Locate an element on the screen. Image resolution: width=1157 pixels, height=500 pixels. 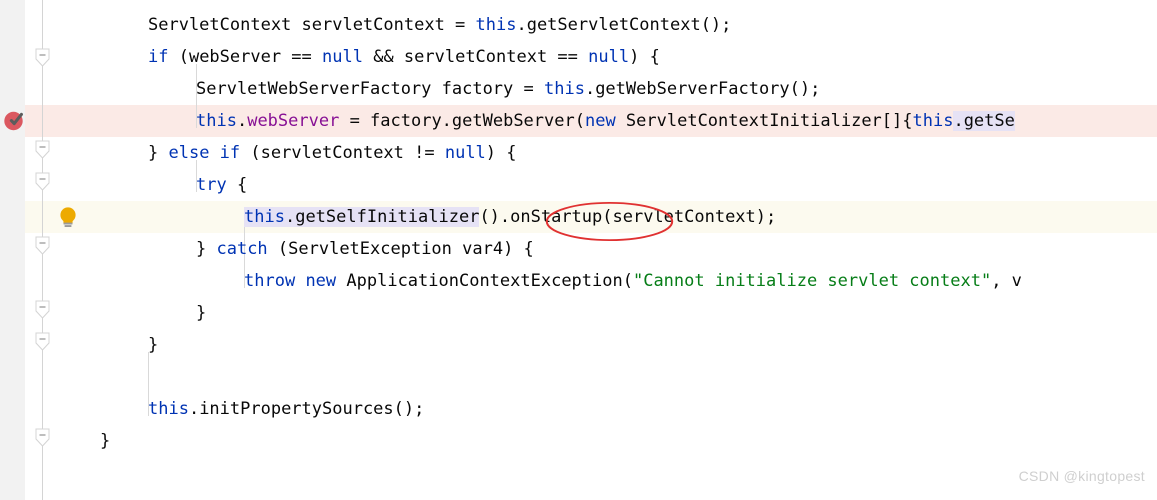
code-token-plain: ServletContext servletContext = is located at coordinates (312, 25).